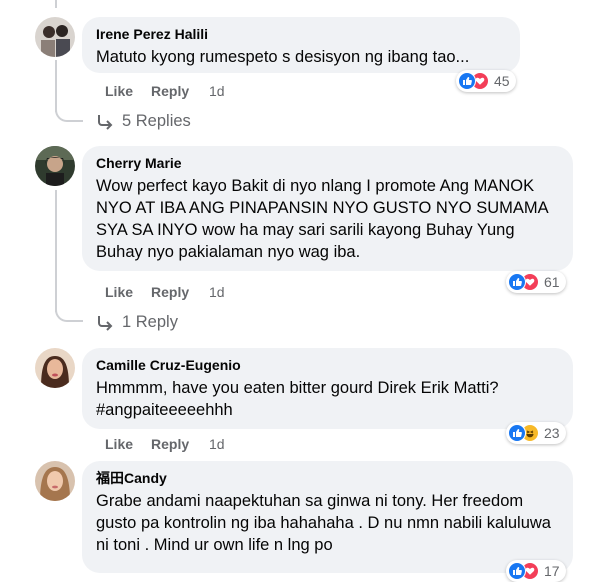 This screenshot has height=582, width=600. I want to click on reactions-summary: 17, so click(536, 571).